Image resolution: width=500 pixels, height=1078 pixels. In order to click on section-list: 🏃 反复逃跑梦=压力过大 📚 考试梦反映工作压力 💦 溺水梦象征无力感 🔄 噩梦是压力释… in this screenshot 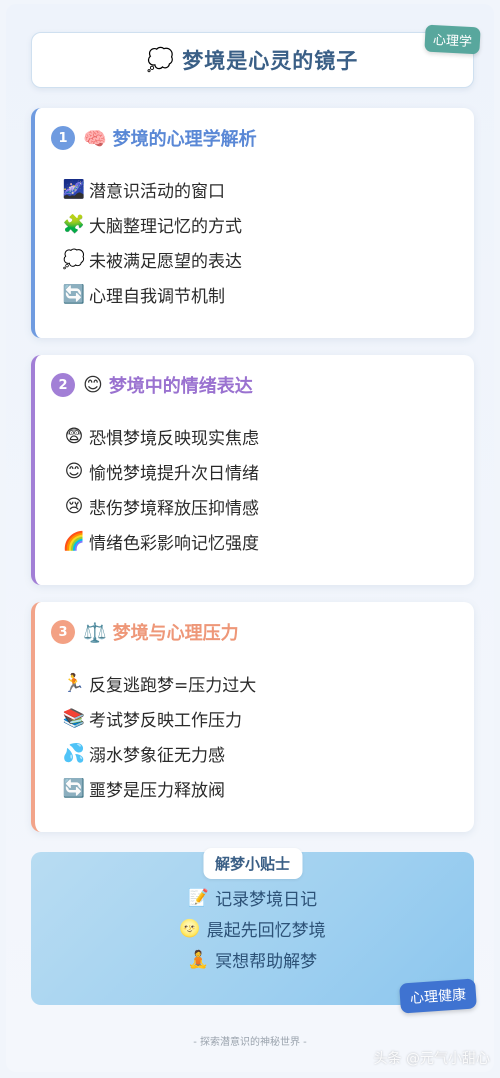, I will do `click(158, 736)`.